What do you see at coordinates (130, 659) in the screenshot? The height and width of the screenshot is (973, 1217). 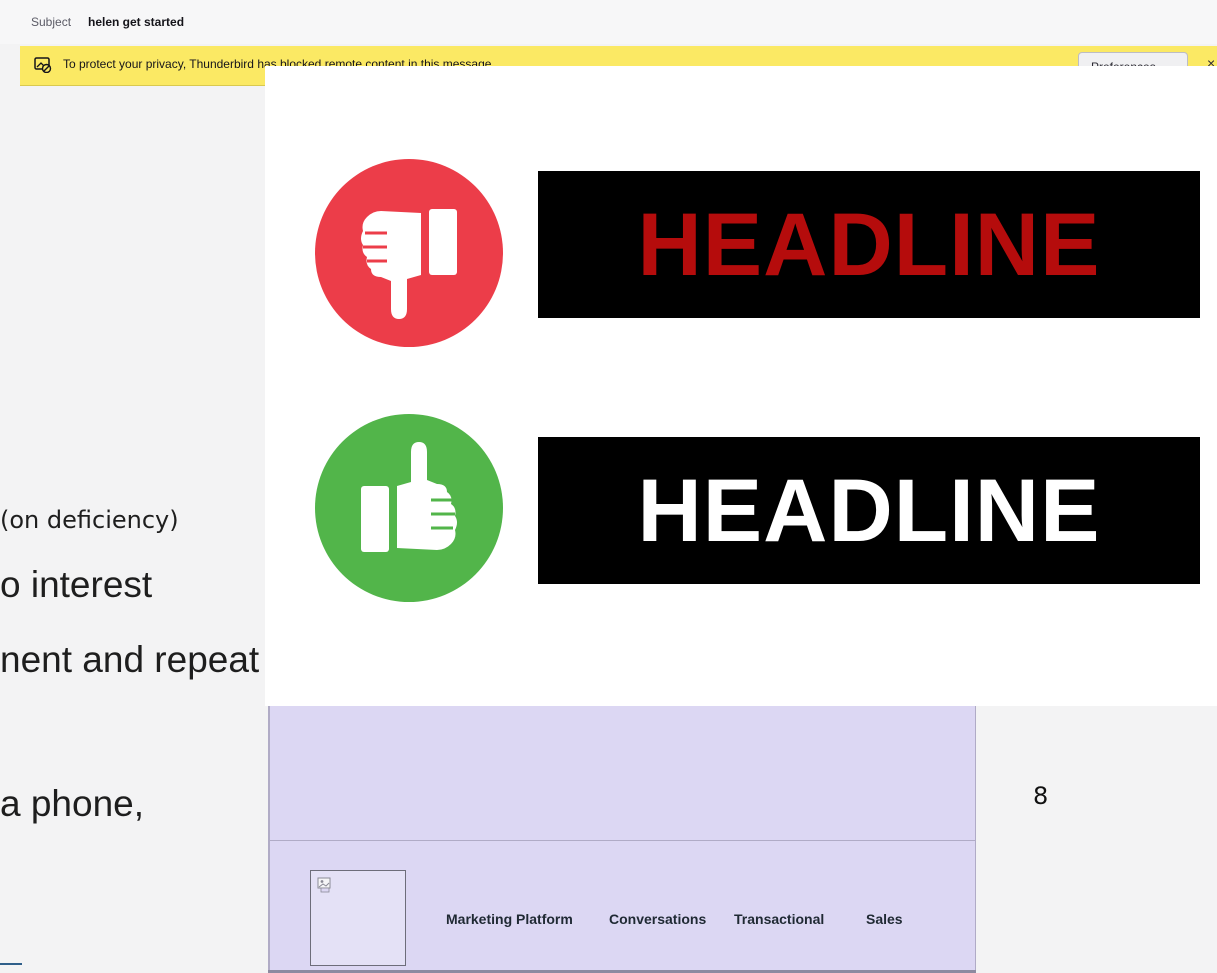 I see `slide-text-line: nent and repeat` at bounding box center [130, 659].